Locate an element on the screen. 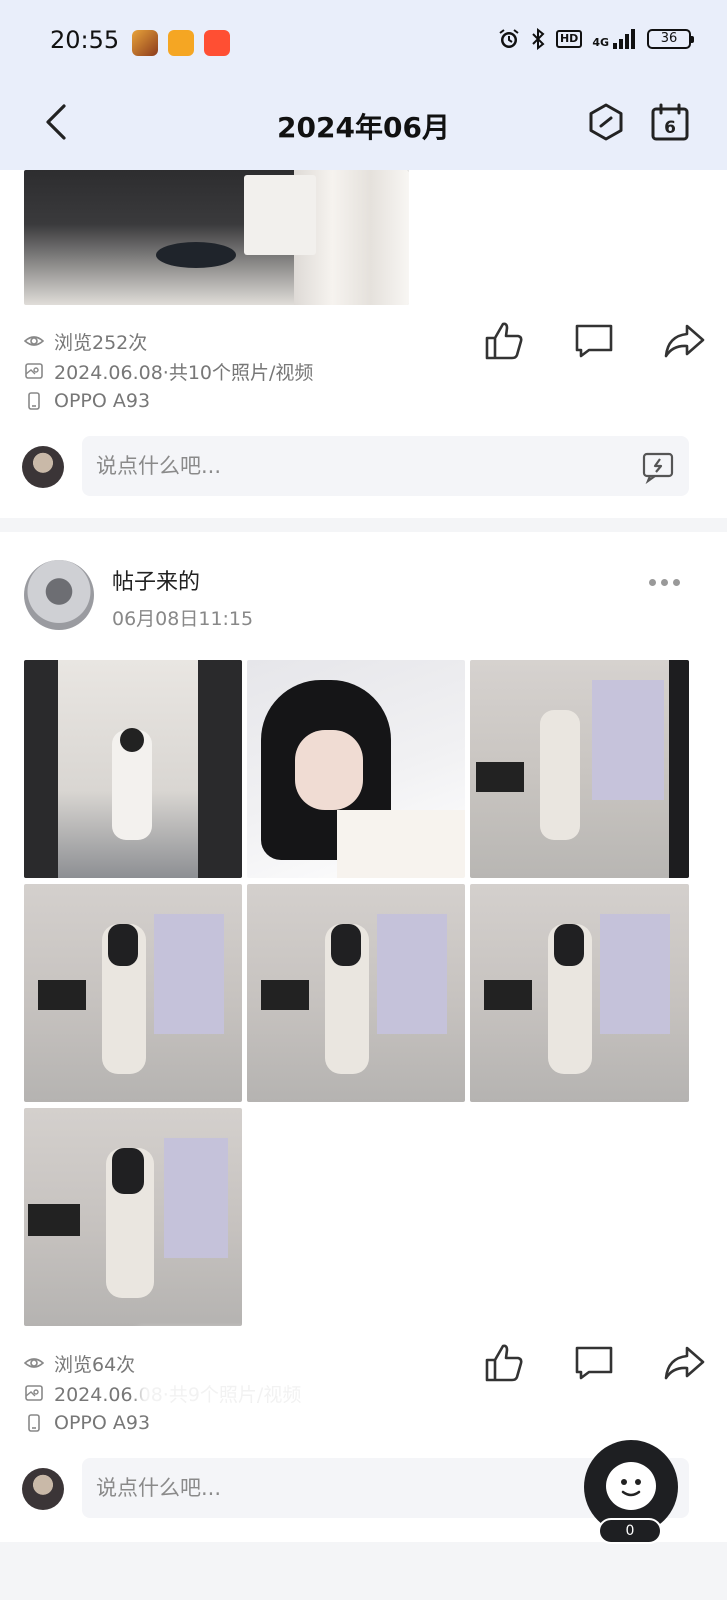 Image resolution: width=727 pixels, height=1600 pixels. signal-icon is located at coordinates (624, 39).